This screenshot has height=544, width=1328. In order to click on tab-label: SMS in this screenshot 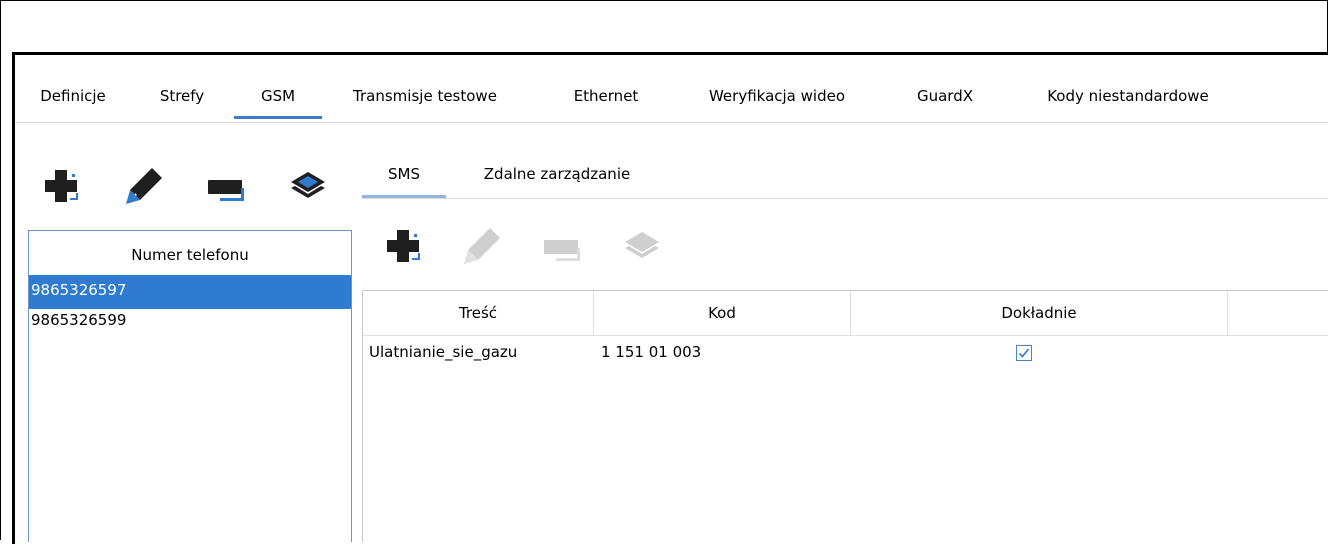, I will do `click(404, 174)`.